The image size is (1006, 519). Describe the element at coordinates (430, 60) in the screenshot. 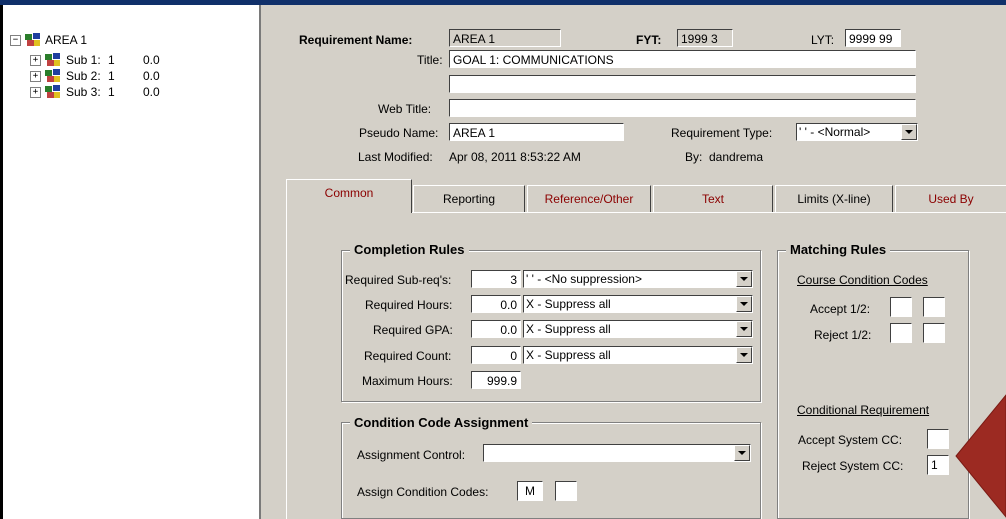

I see `title-label: Title:` at that location.